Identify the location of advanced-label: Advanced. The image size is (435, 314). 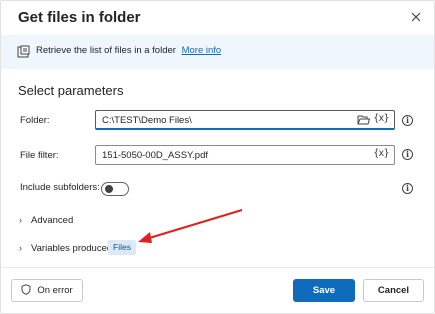
(52, 220).